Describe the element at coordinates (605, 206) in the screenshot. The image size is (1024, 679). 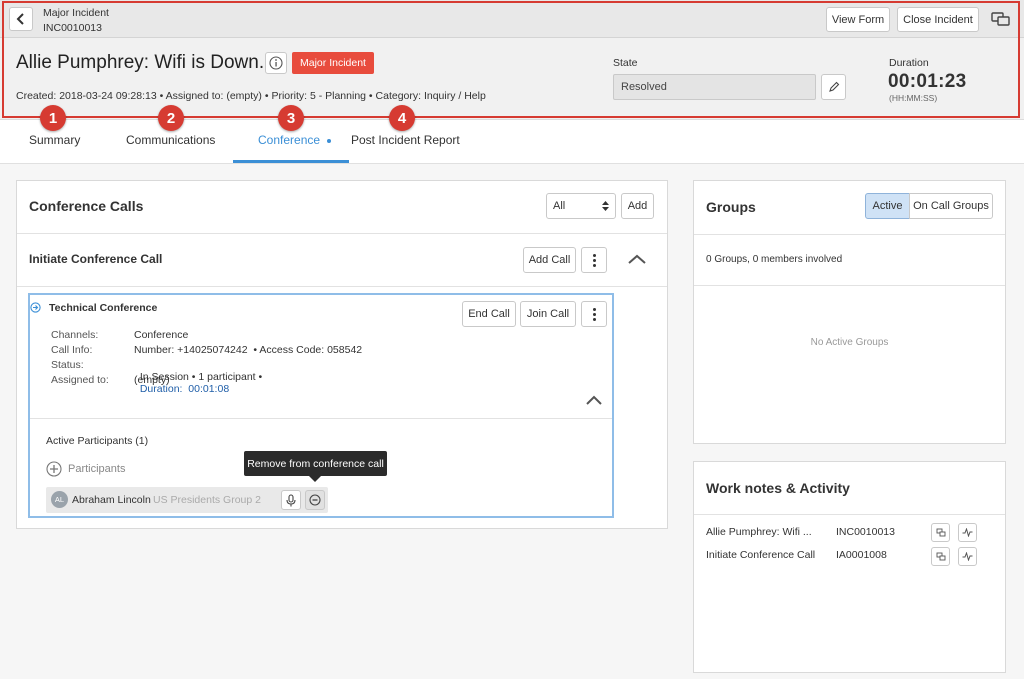
I see `select-arrows-icon` at that location.